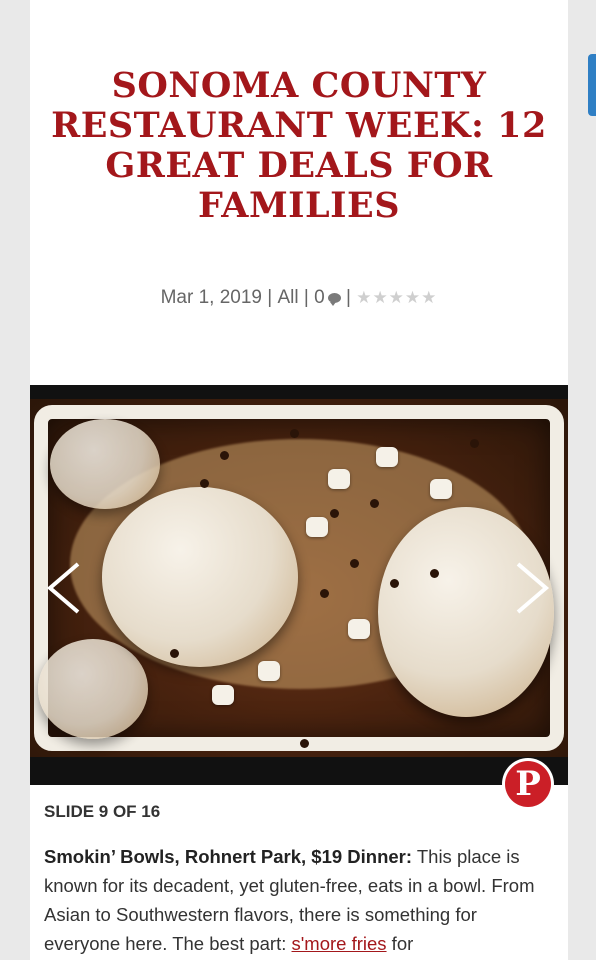 The image size is (596, 960). Describe the element at coordinates (400, 943) in the screenshot. I see `slide-text-continued: for` at that location.